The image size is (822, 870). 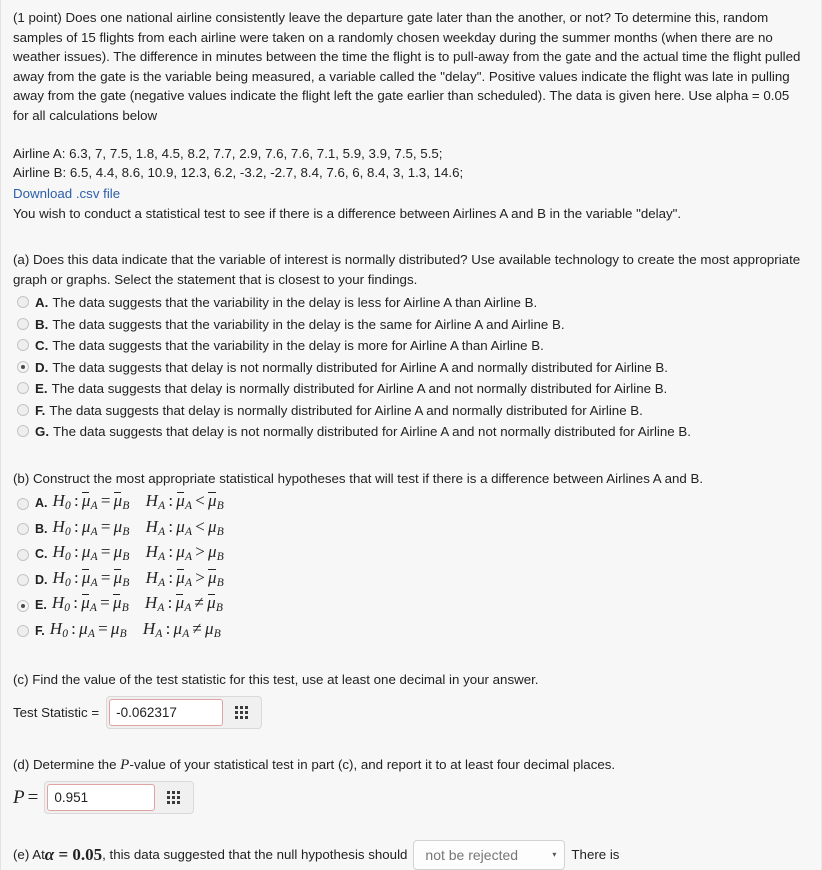 What do you see at coordinates (42, 303) in the screenshot?
I see `option-letter: A.` at bounding box center [42, 303].